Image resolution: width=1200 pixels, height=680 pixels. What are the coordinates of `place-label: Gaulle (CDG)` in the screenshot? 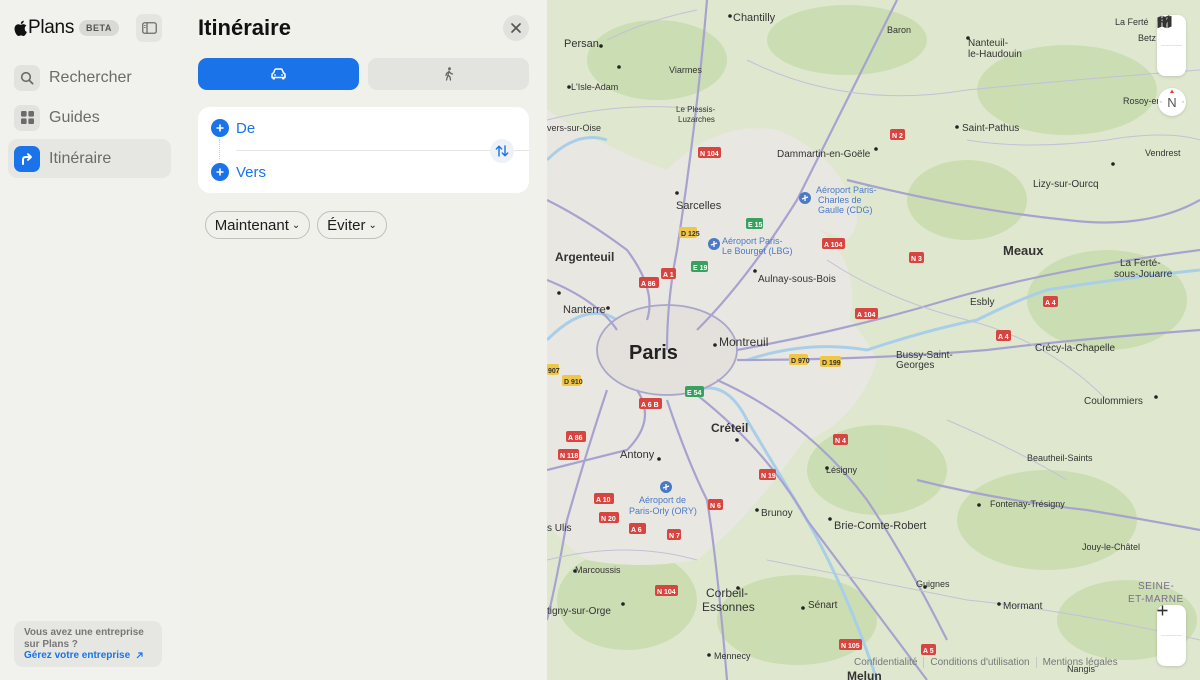 It's located at (845, 210).